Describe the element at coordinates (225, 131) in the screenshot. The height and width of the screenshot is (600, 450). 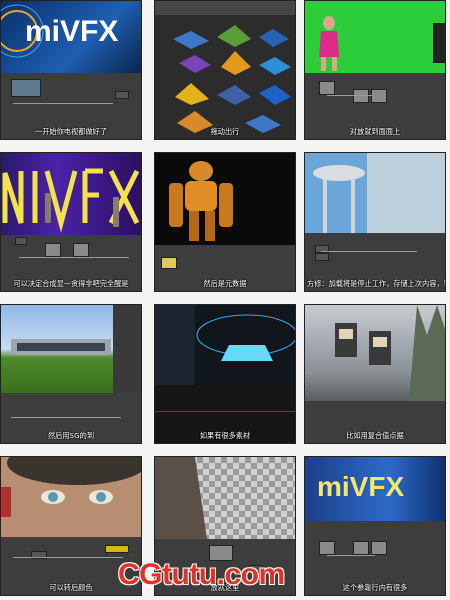
I see `subtitle-caption: 拖动出行` at that location.